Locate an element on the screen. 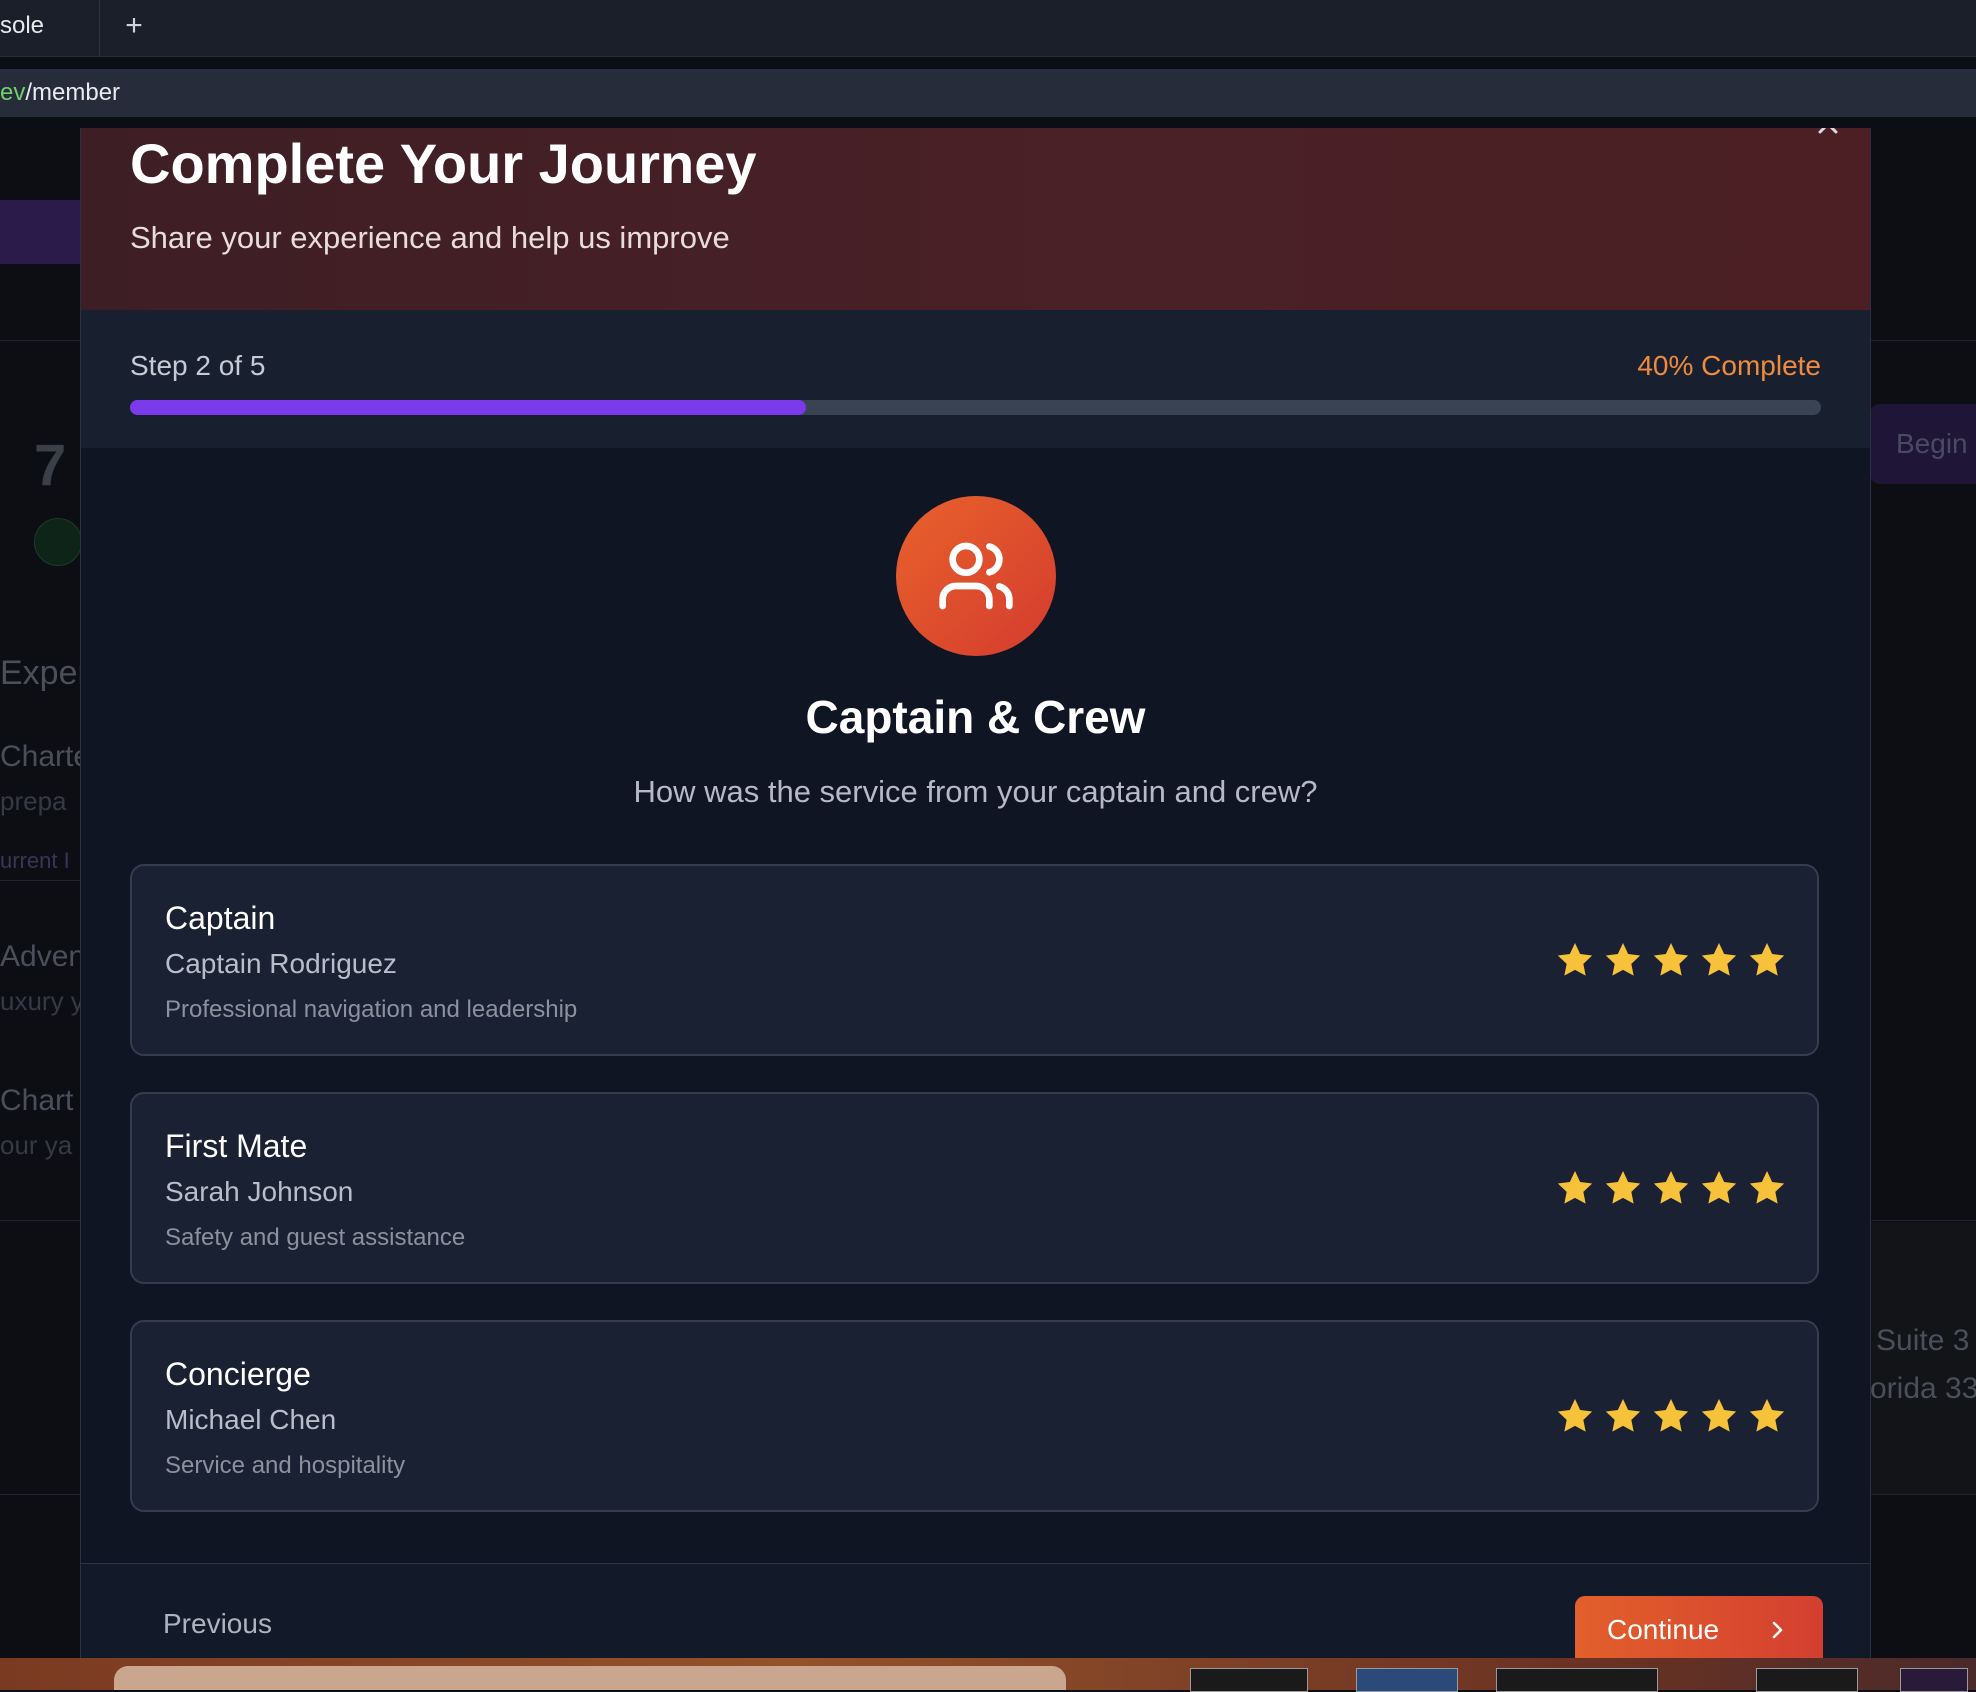  crew-name: Captain Rodriguez is located at coordinates (281, 963).